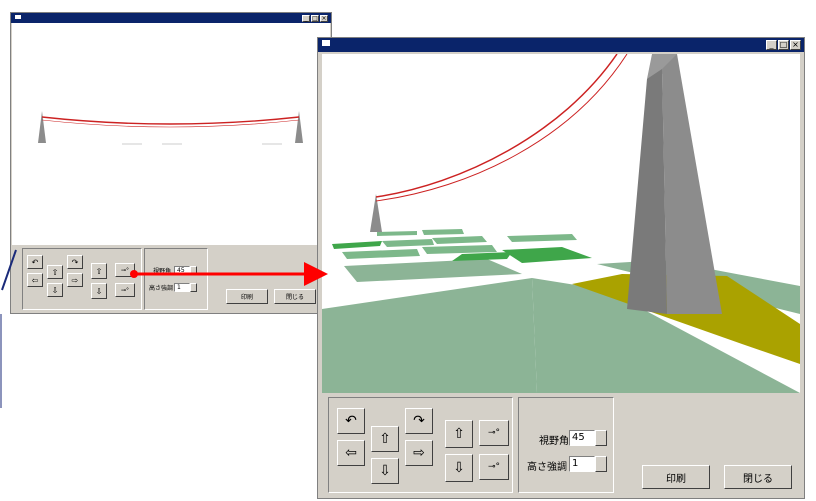 The image size is (816, 501). What do you see at coordinates (561, 45) in the screenshot?
I see `large-window-titlebar: _ □ ×` at bounding box center [561, 45].